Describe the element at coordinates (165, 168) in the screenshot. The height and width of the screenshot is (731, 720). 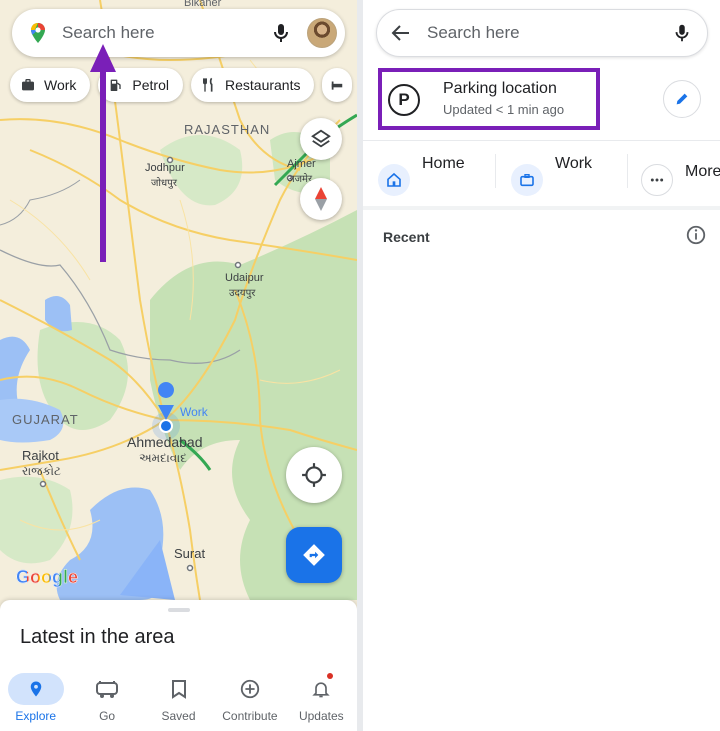
I see `map-label-jodhpur: Jodhpur` at that location.